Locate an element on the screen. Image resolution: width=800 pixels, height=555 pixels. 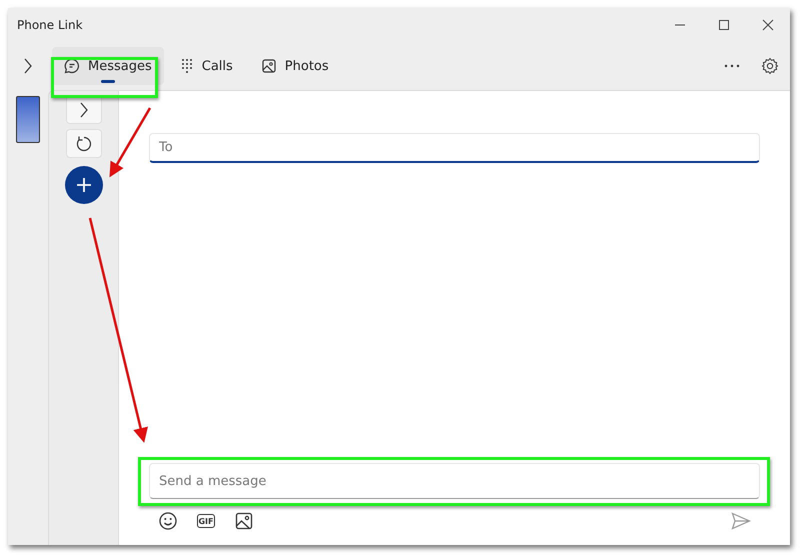
annotation-arrow is located at coordinates (130, 142).